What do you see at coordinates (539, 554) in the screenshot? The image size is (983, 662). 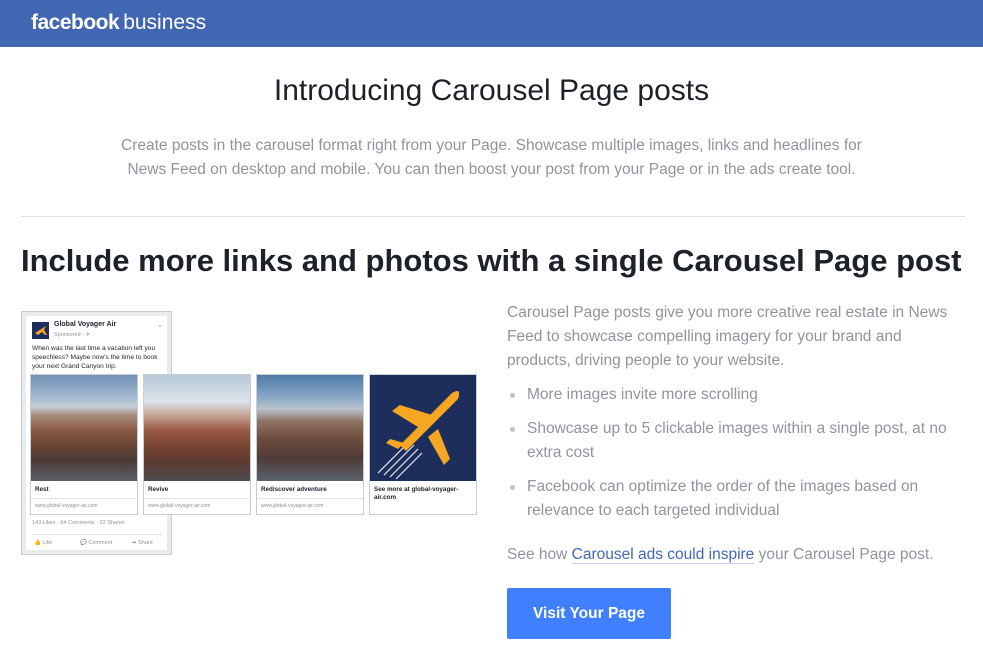 I see `see-how-prefix: See how` at bounding box center [539, 554].